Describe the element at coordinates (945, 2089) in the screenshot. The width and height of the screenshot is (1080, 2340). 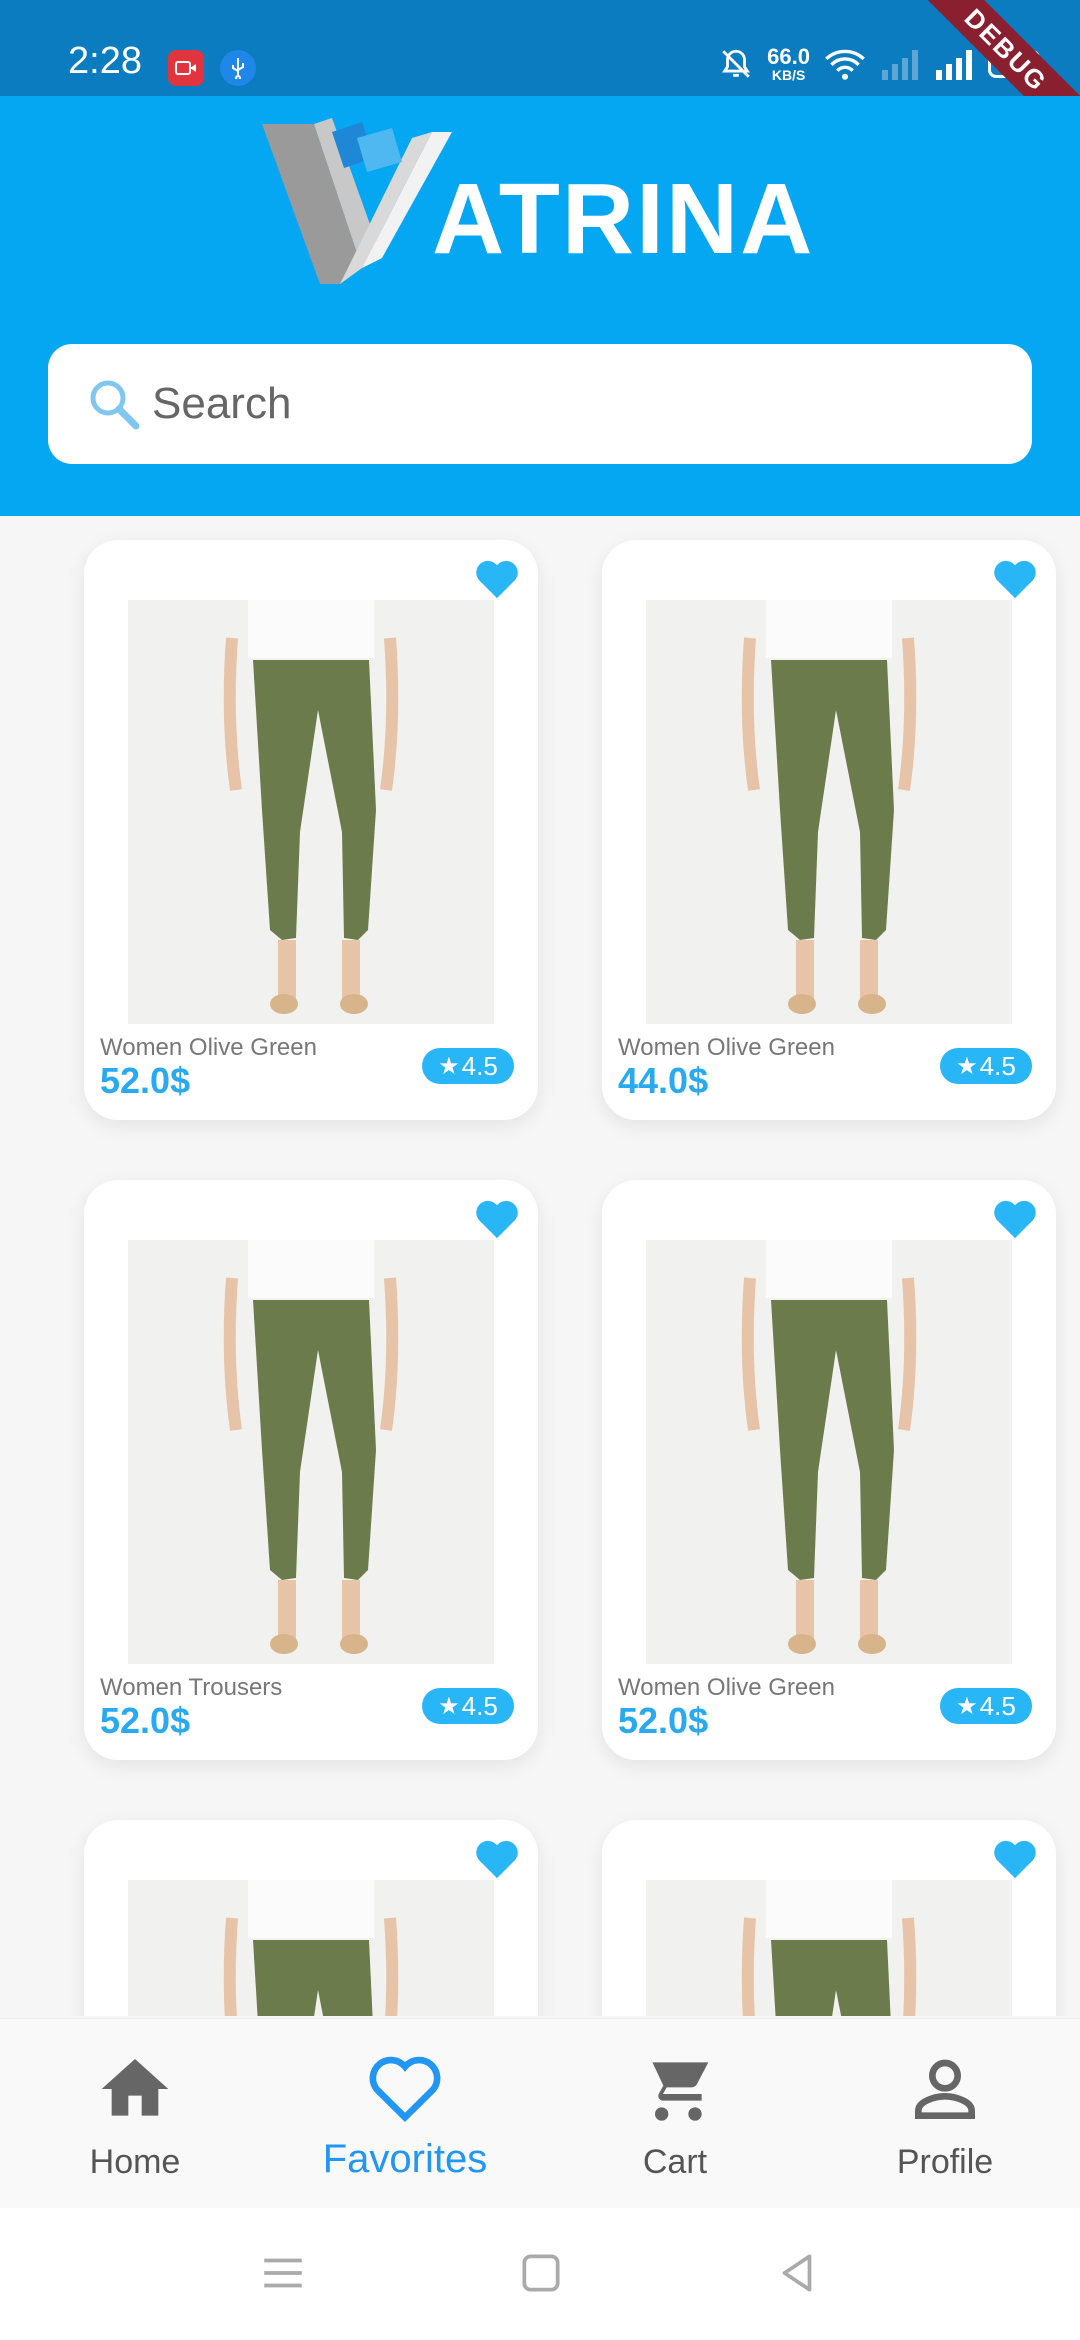
I see `person-icon` at that location.